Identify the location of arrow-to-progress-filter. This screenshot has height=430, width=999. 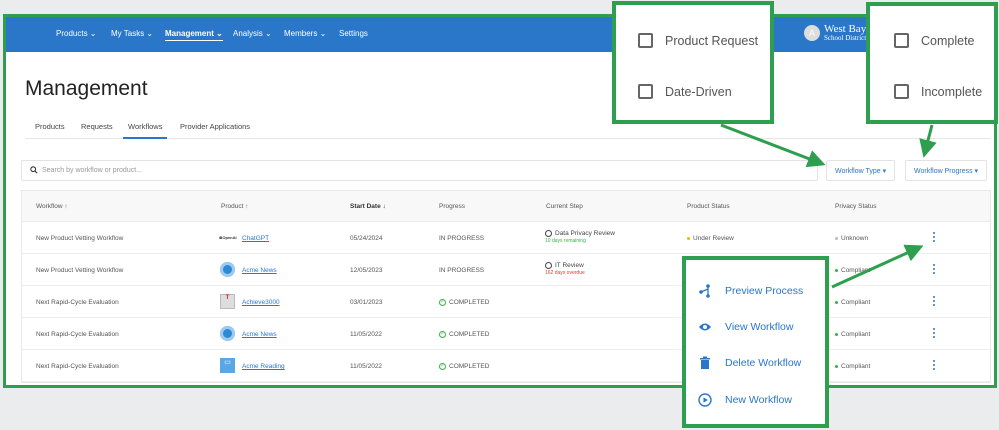
(928, 141).